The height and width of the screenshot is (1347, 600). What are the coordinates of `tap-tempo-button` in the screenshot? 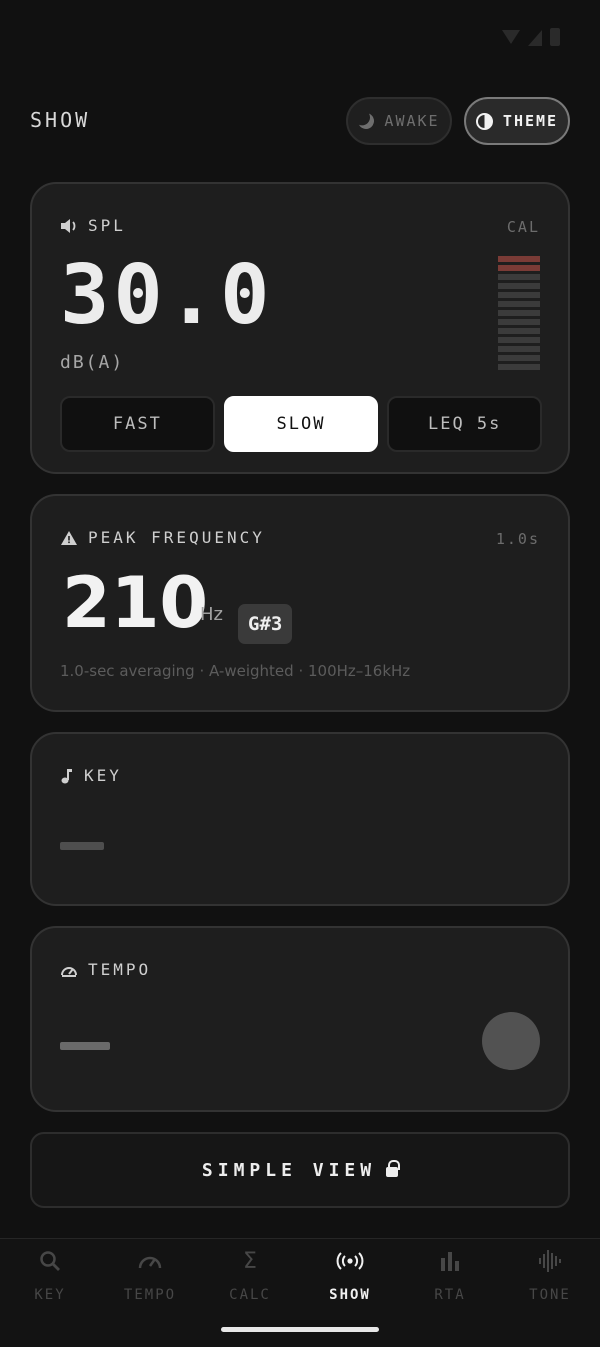 It's located at (511, 1041).